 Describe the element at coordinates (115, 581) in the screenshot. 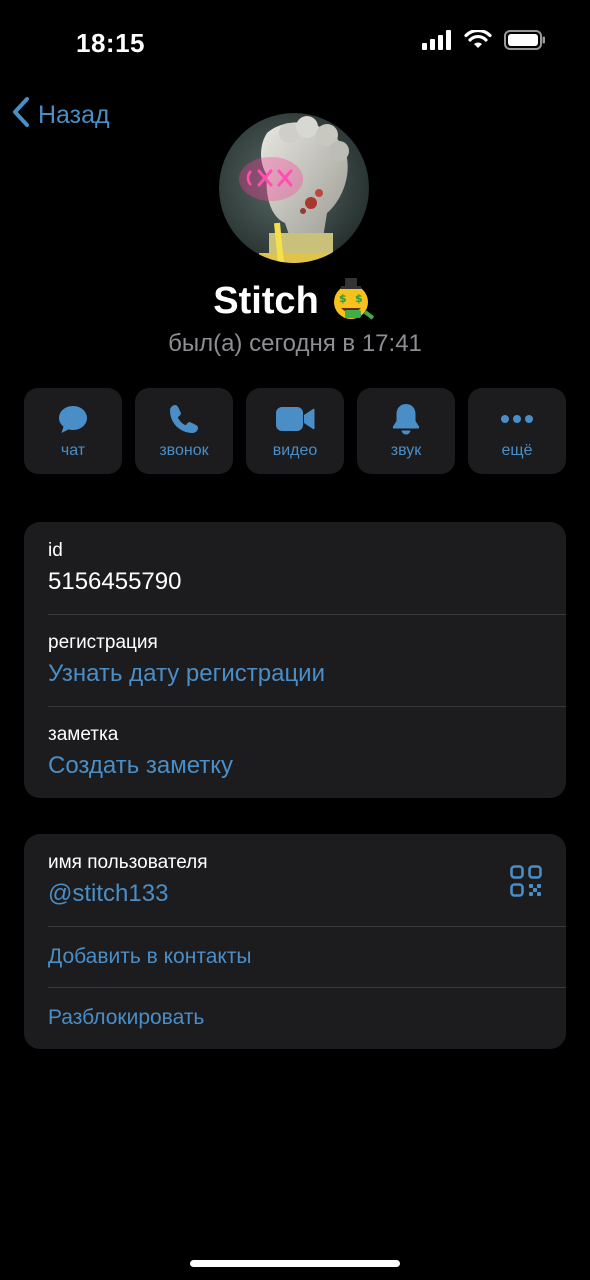

I see `id-value: 5156455790` at that location.